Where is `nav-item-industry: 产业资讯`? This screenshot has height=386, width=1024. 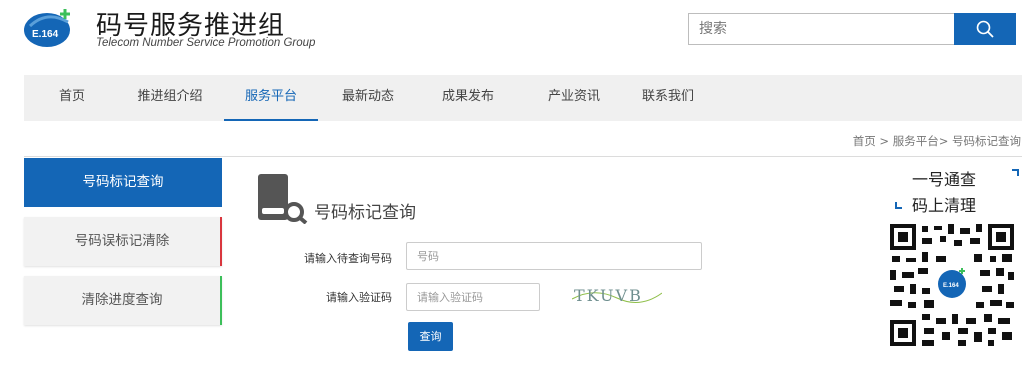
nav-item-industry: 产业资讯 is located at coordinates (574, 98).